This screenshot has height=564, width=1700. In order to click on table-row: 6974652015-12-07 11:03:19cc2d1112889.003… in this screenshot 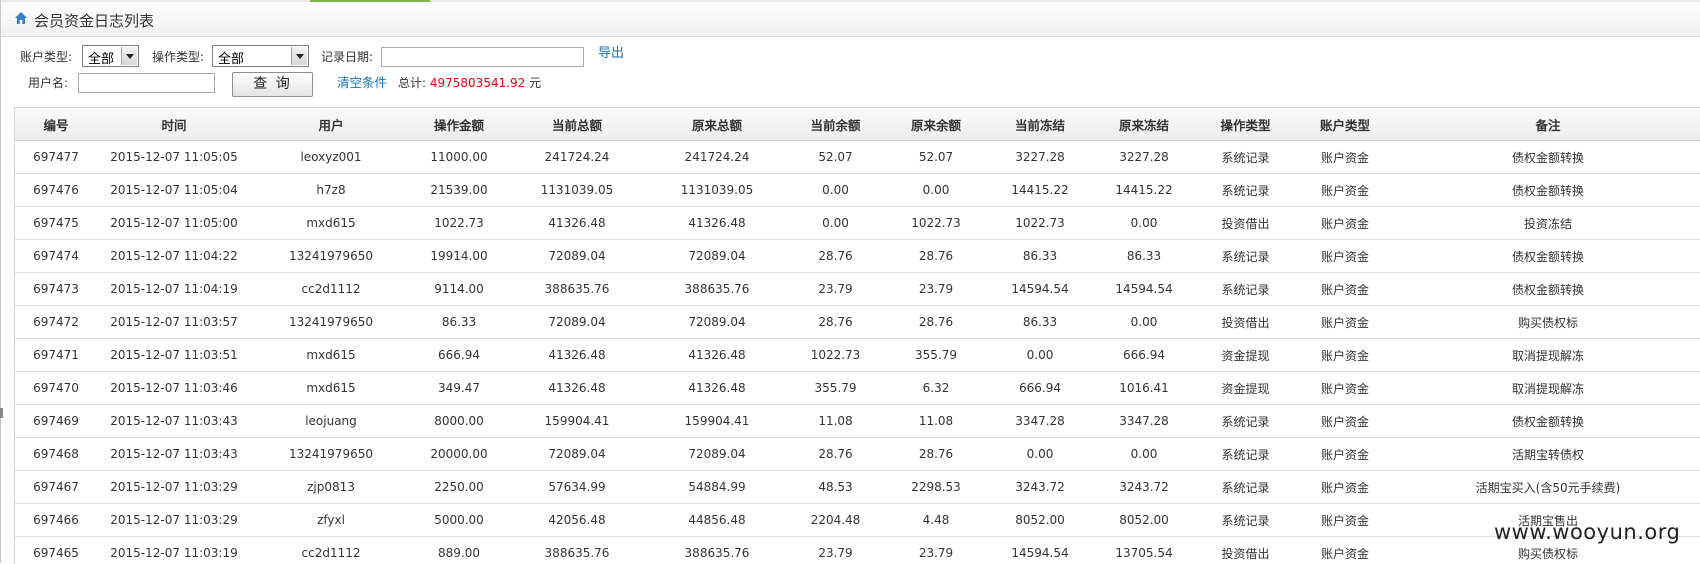, I will do `click(857, 550)`.